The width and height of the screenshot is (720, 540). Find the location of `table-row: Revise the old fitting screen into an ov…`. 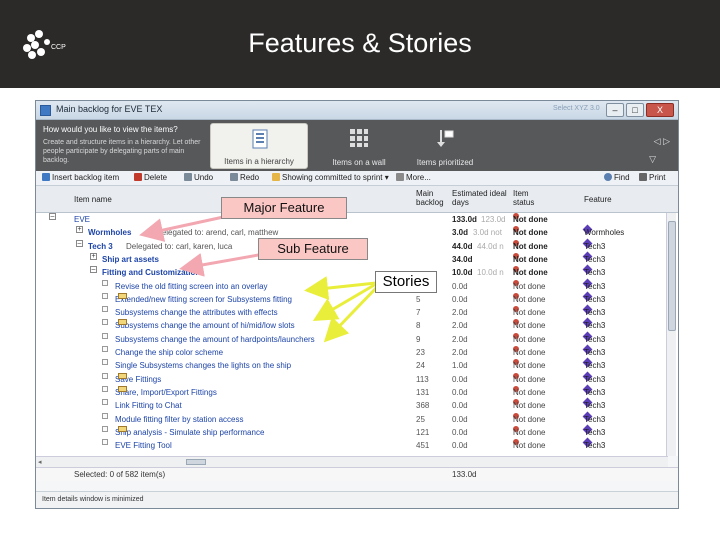

table-row: Revise the old fitting screen into an ov… is located at coordinates (357, 285).